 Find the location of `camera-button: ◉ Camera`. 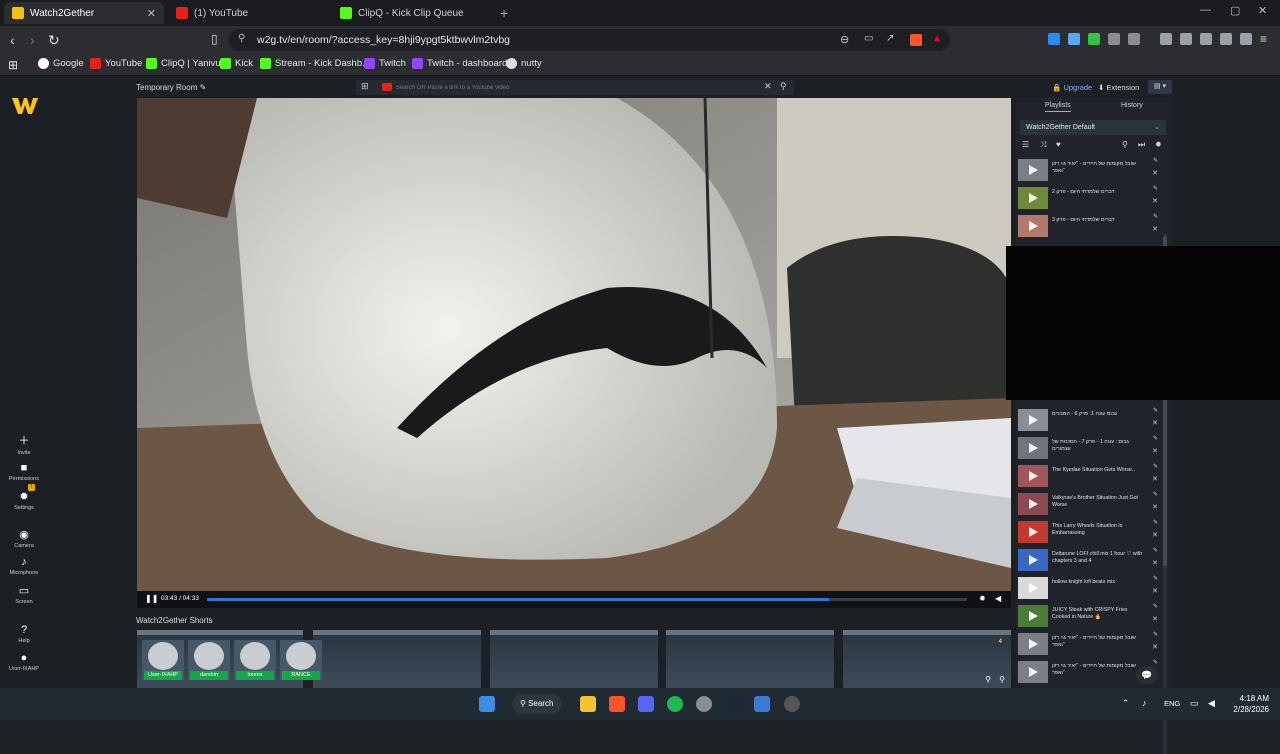

camera-button: ◉ Camera is located at coordinates (24, 538).